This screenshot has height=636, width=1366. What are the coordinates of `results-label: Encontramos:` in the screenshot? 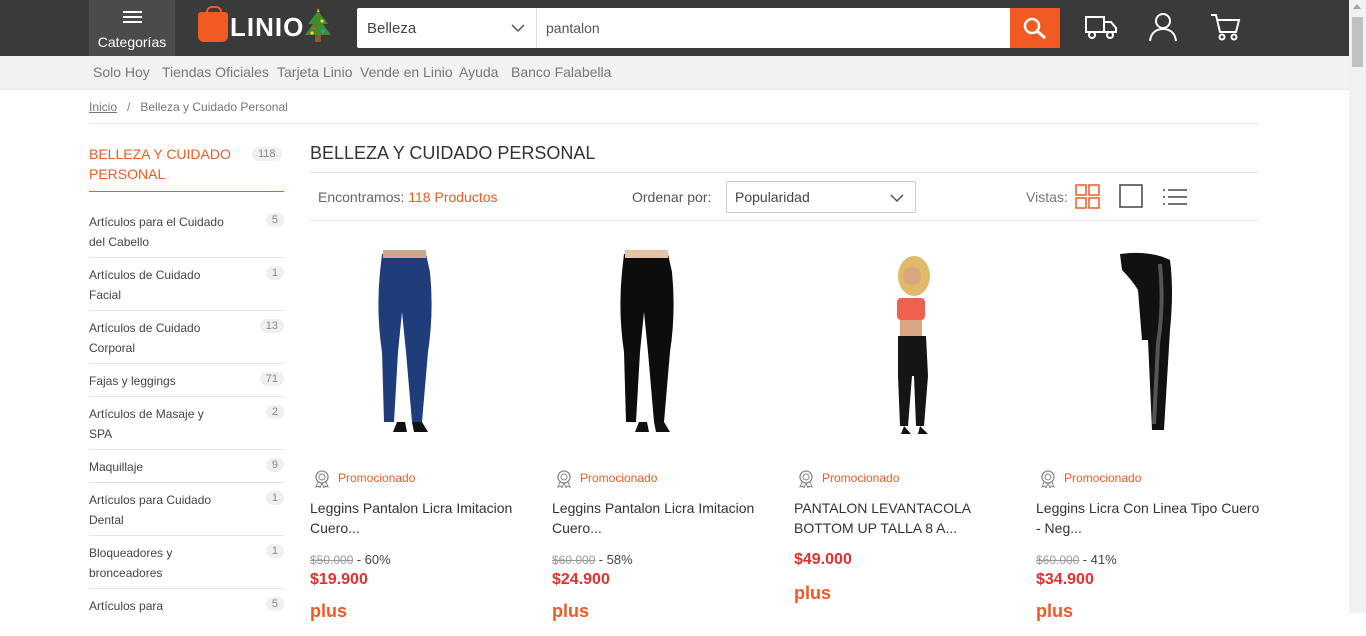 It's located at (361, 197).